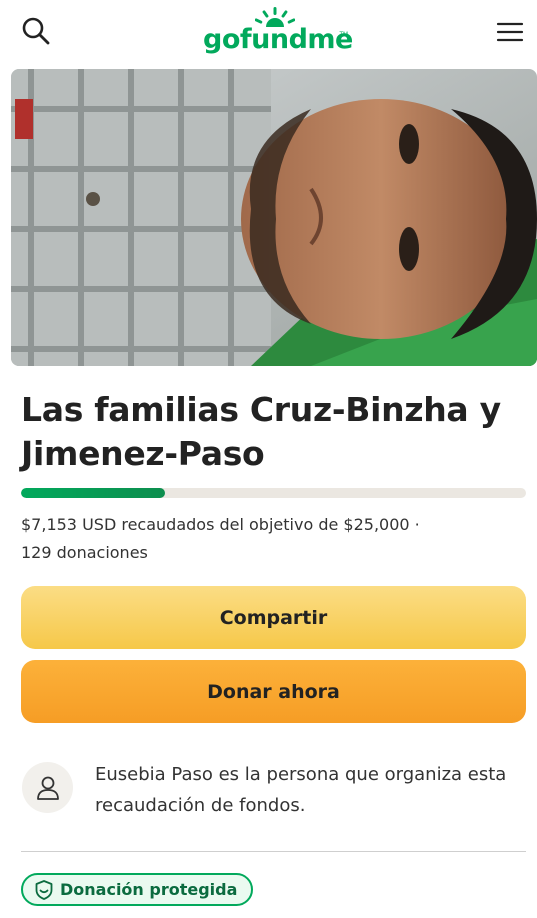 The width and height of the screenshot is (537, 918). What do you see at coordinates (343, 35) in the screenshot?
I see `logo-trademark: TM` at bounding box center [343, 35].